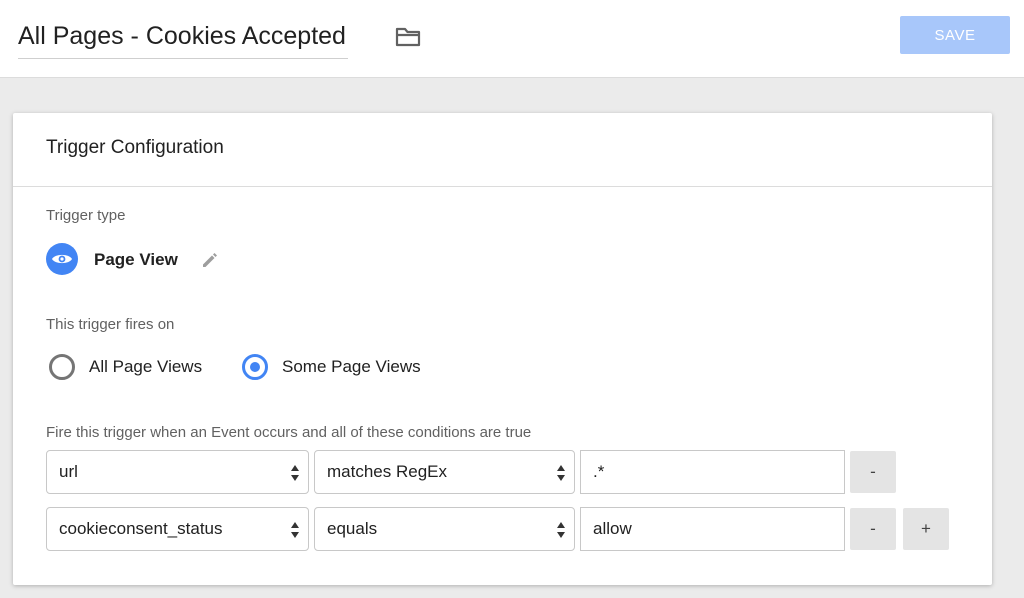  I want to click on save-button: SAVE, so click(955, 35).